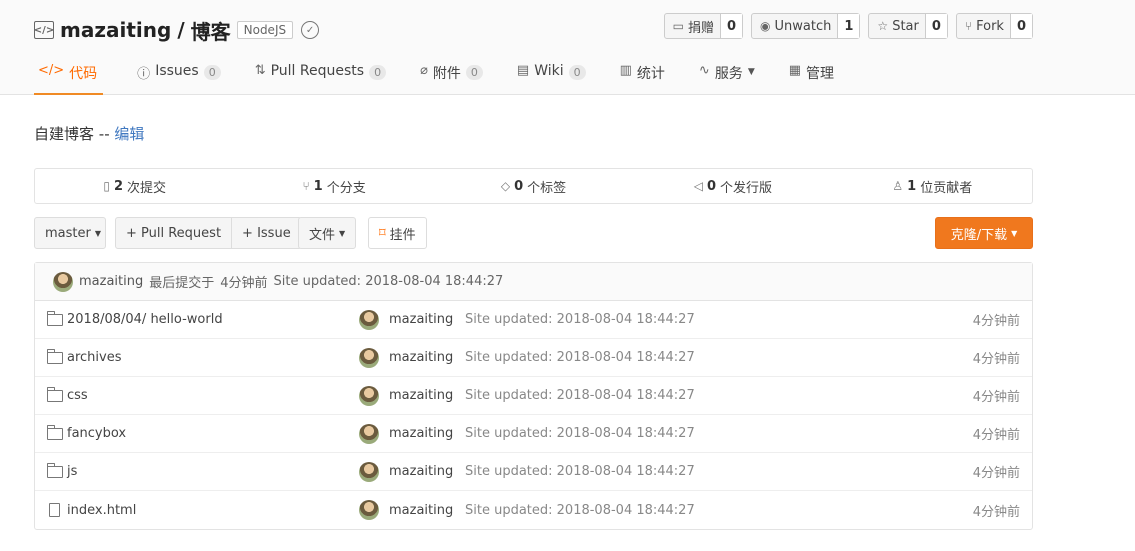 This screenshot has width=1135, height=551. What do you see at coordinates (179, 74) in the screenshot?
I see `tab-issues: ⓘ Issues 0` at bounding box center [179, 74].